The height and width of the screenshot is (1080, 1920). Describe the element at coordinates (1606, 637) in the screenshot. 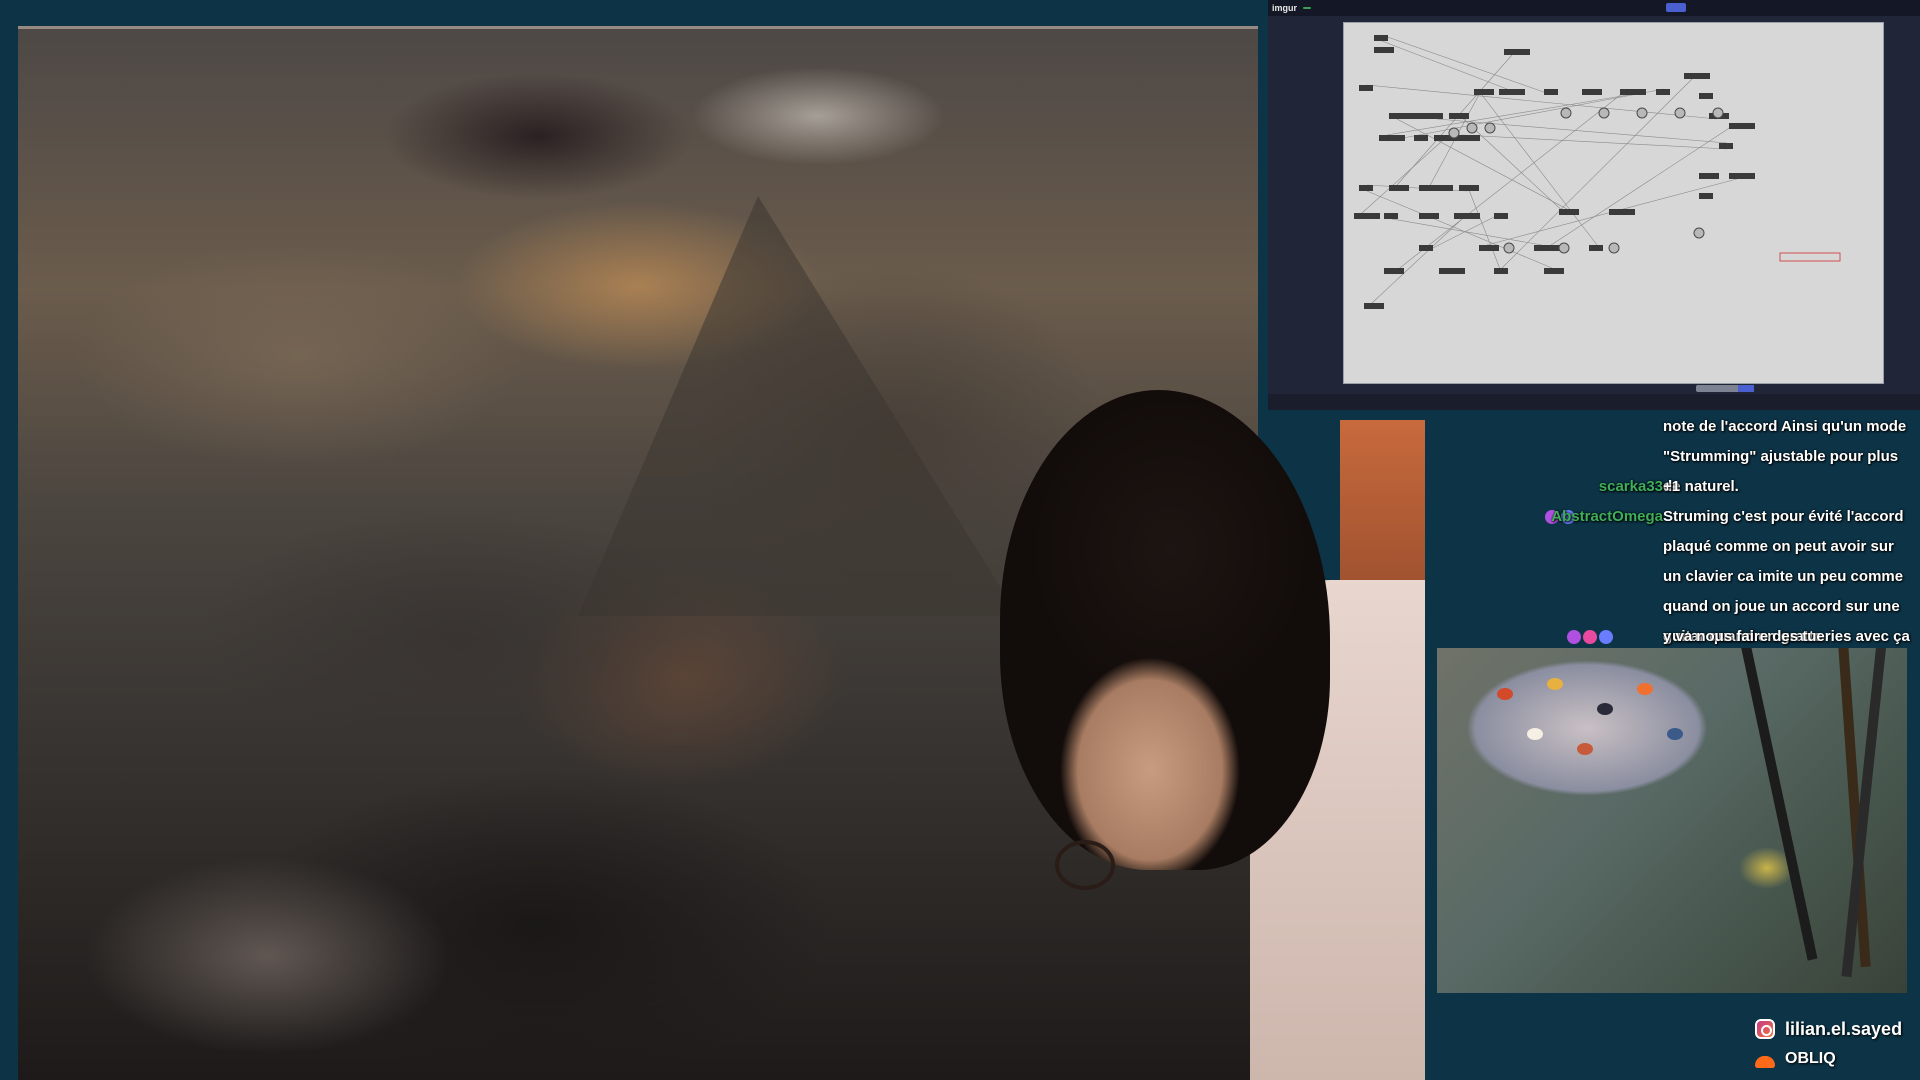

I see `verified-icon` at that location.